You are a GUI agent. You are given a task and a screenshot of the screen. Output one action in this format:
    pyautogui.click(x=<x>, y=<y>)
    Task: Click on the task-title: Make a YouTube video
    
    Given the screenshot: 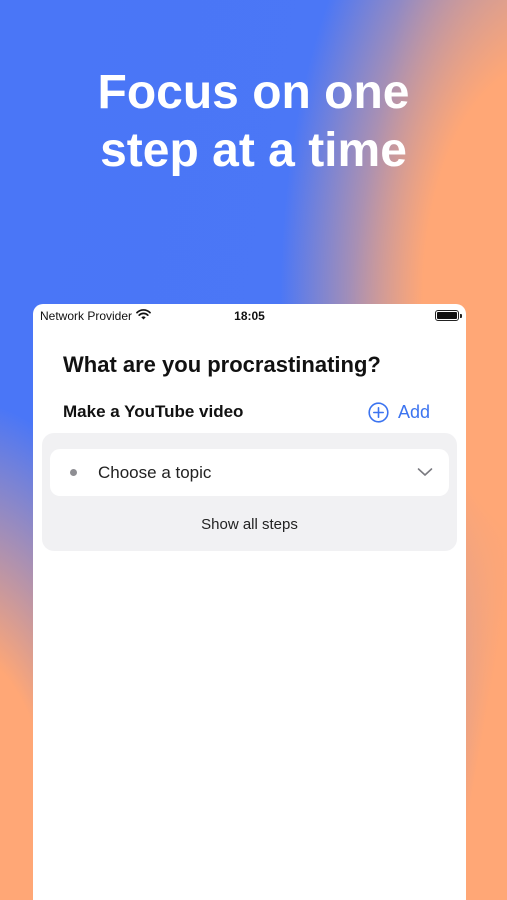 What is the action you would take?
    pyautogui.click(x=153, y=411)
    